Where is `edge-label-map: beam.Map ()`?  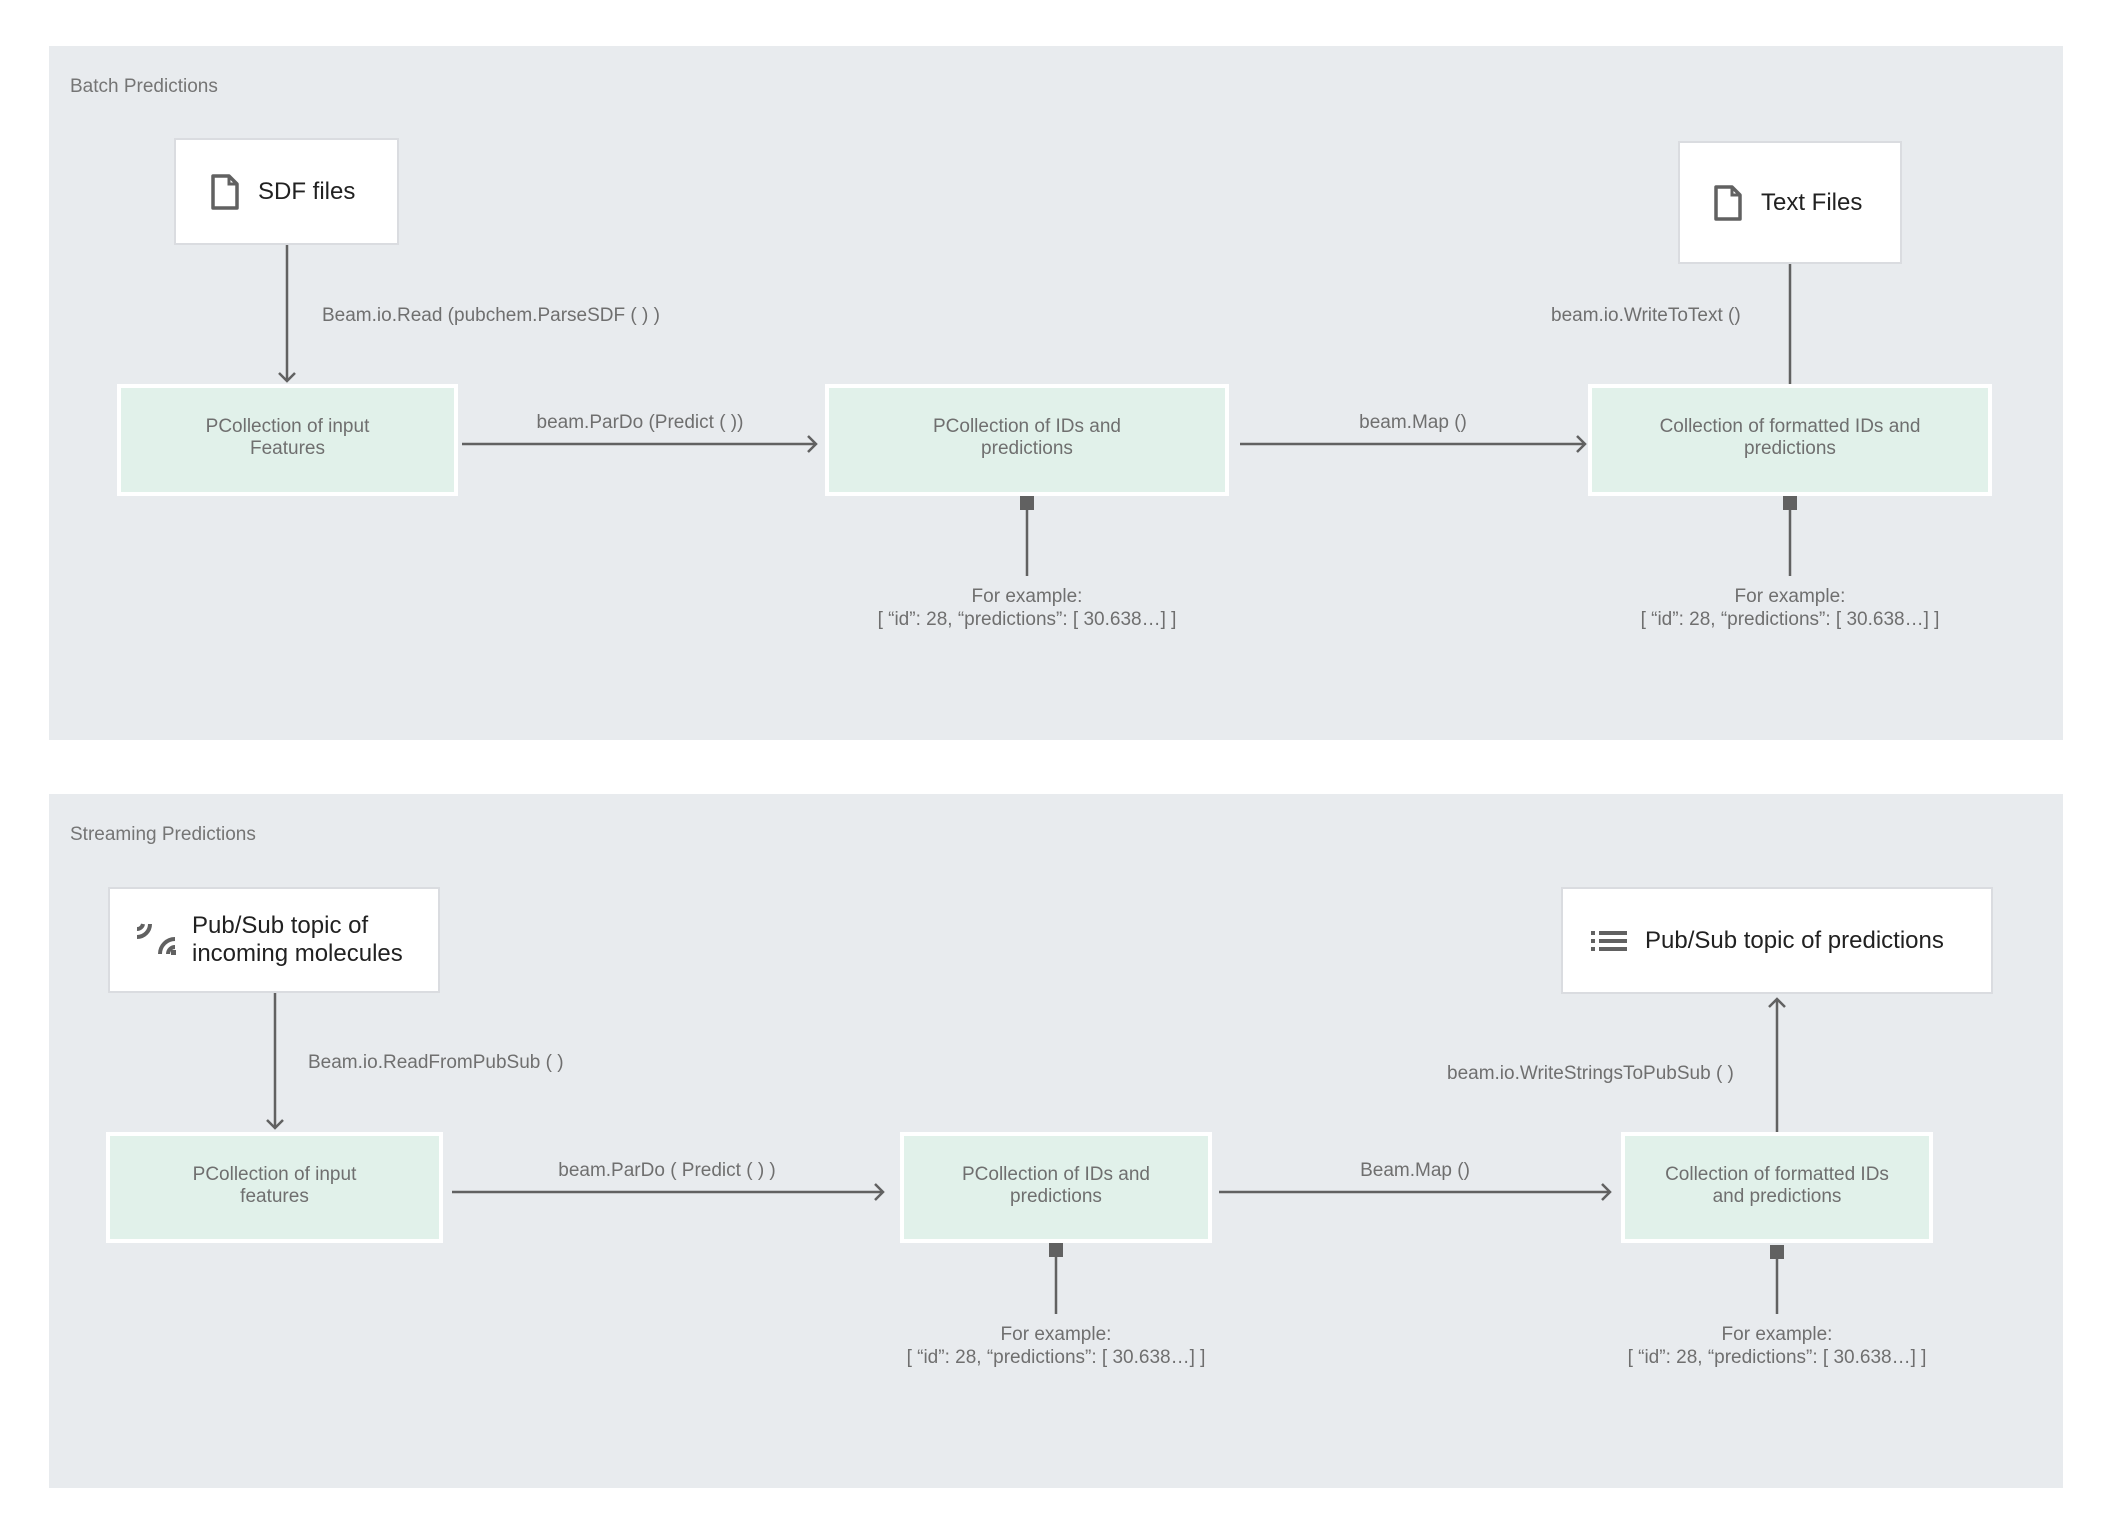
edge-label-map: beam.Map () is located at coordinates (1413, 422).